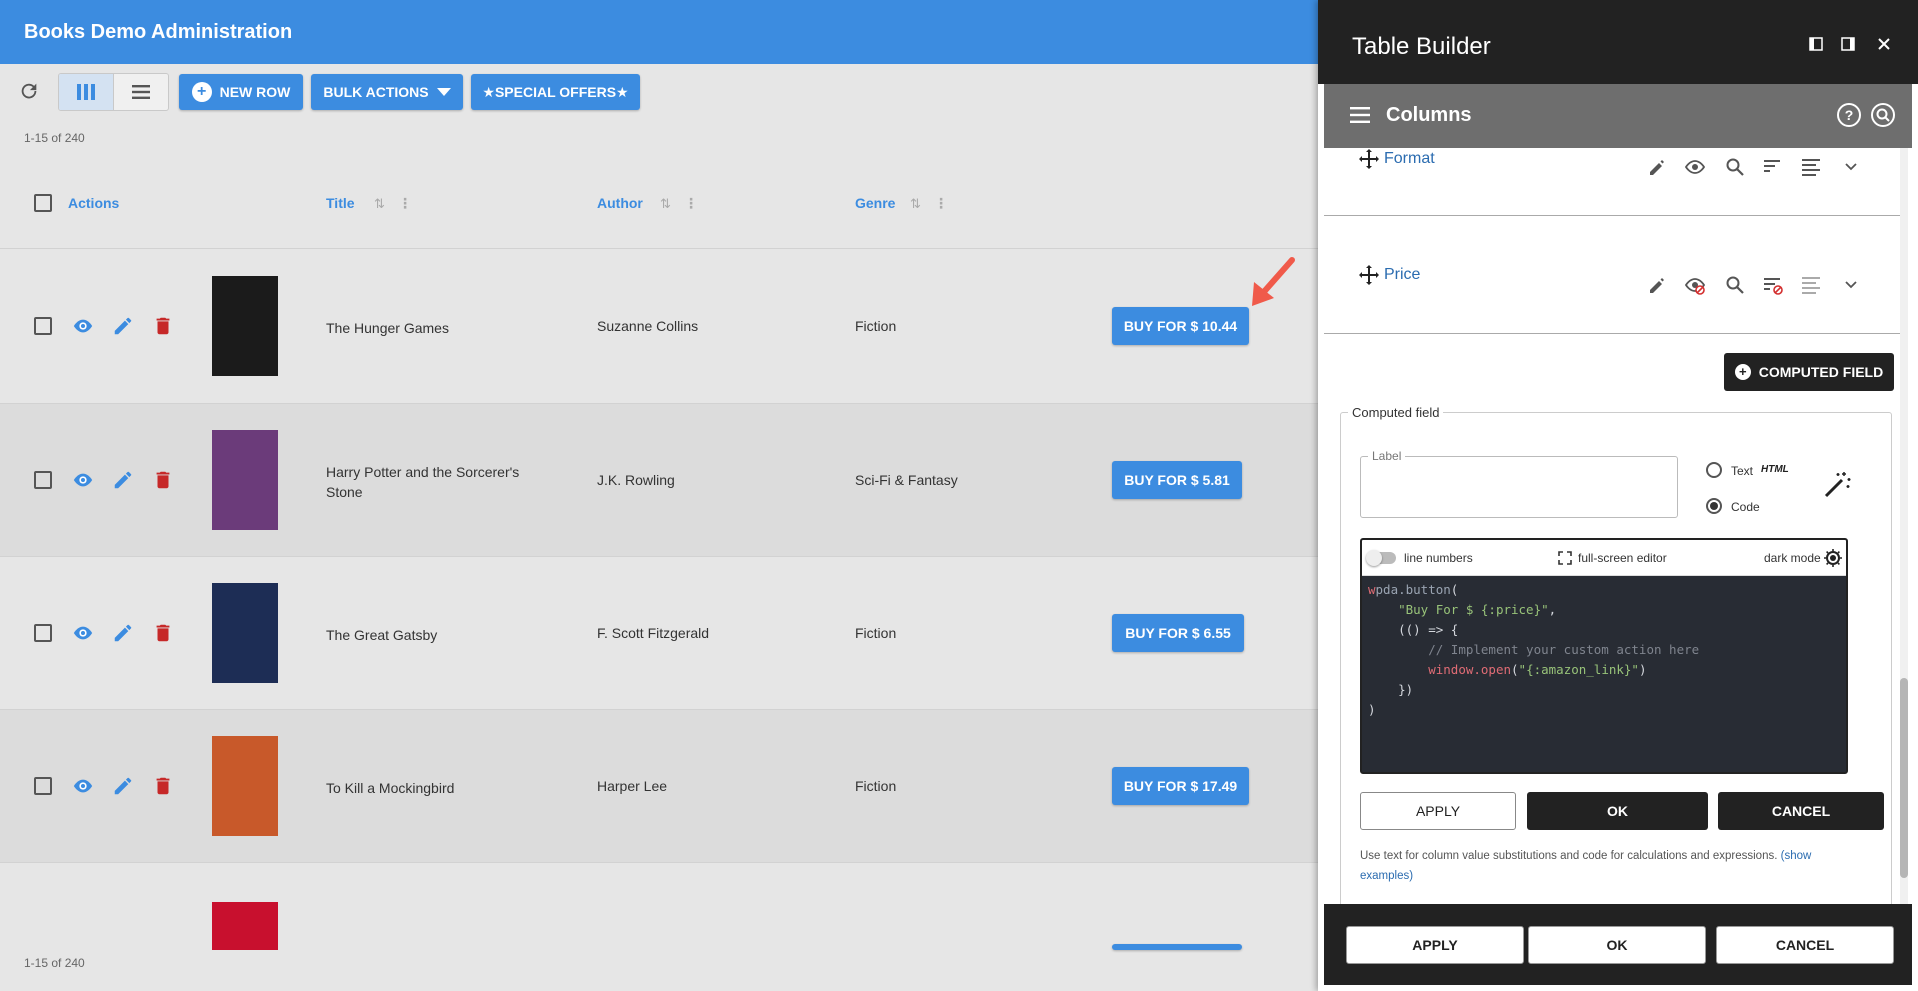 The image size is (1918, 991). What do you see at coordinates (1792, 558) in the screenshot?
I see `dark-mode-label: dark mode` at bounding box center [1792, 558].